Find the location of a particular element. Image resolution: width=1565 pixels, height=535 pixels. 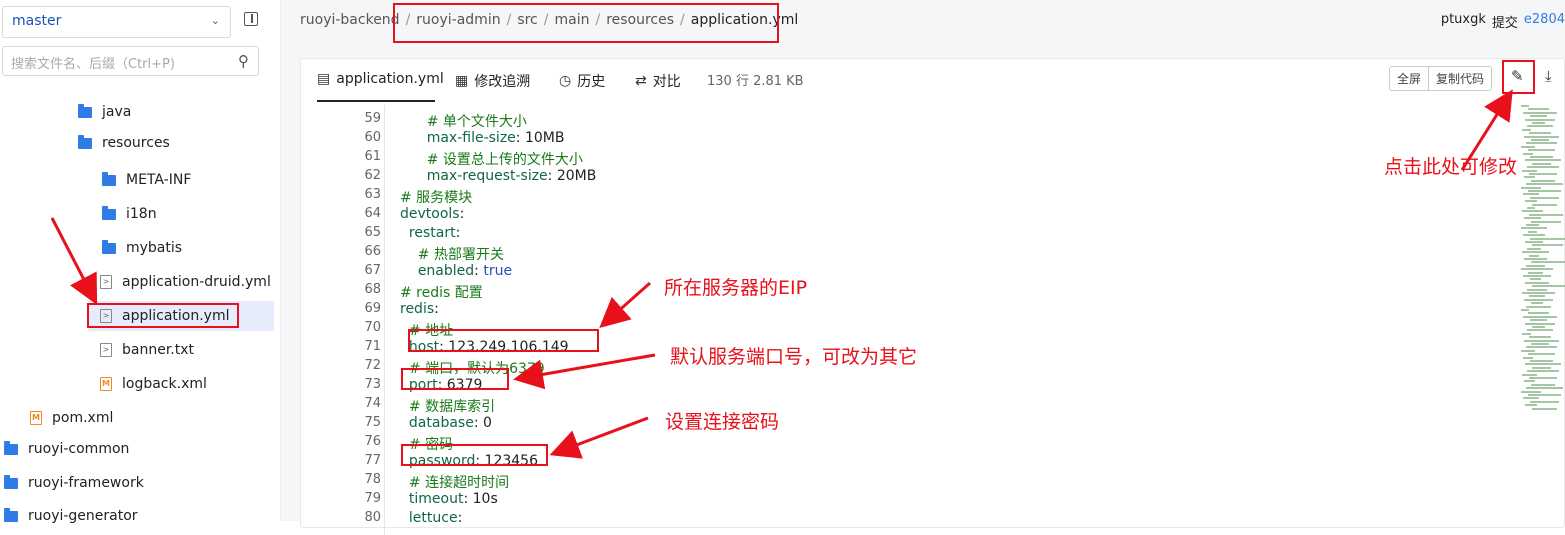

arrow-to-host is located at coordinates (625, 304).